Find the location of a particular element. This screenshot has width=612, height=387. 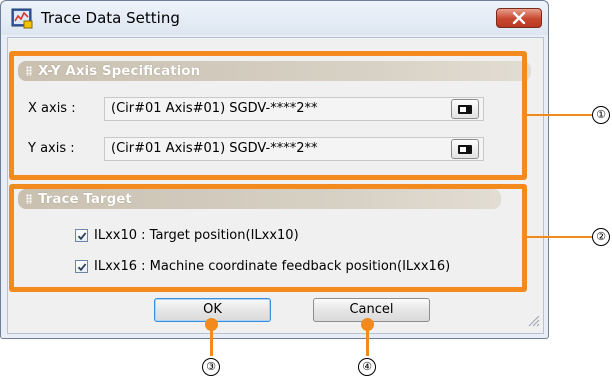

close-button is located at coordinates (519, 18).